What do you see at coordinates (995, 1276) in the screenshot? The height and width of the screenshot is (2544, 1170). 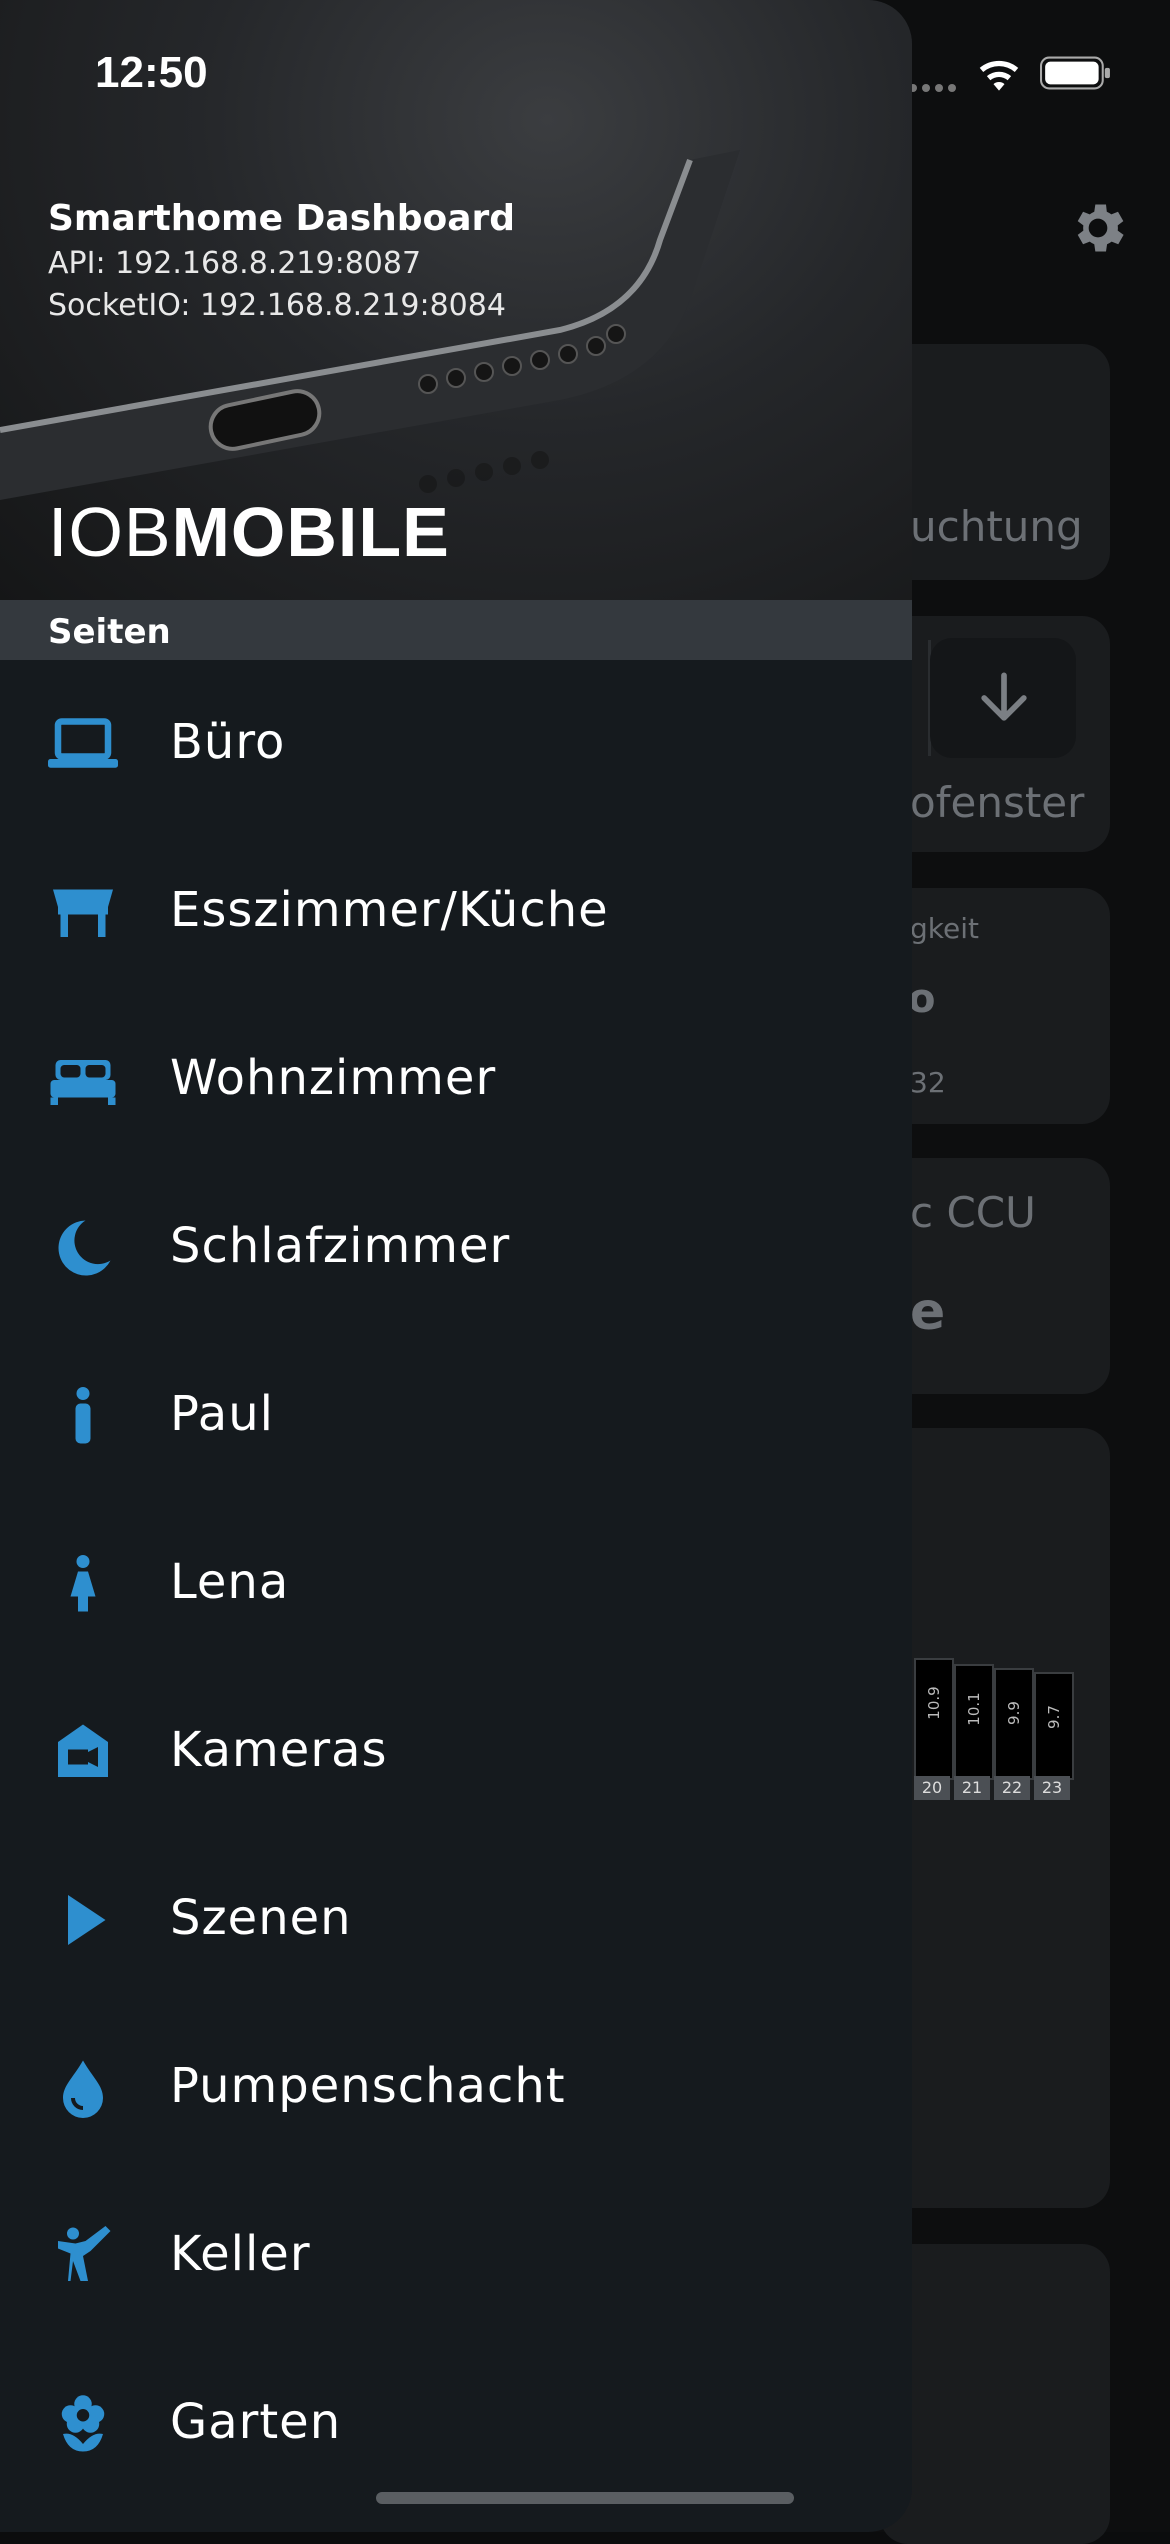 I see `dashboard-card-ccu: c CCU e` at bounding box center [995, 1276].